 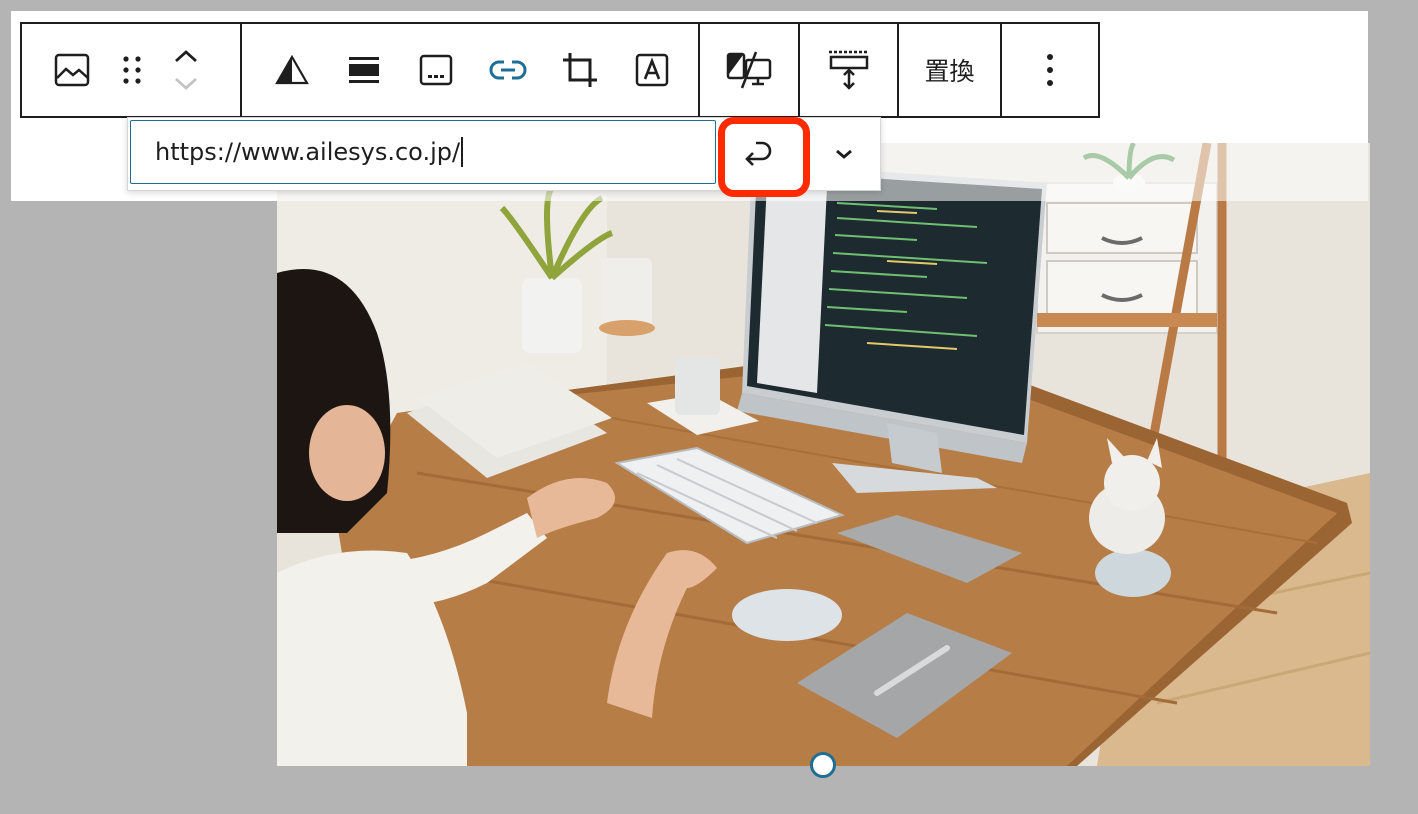 I want to click on link-settings-toggle, so click(x=844, y=154).